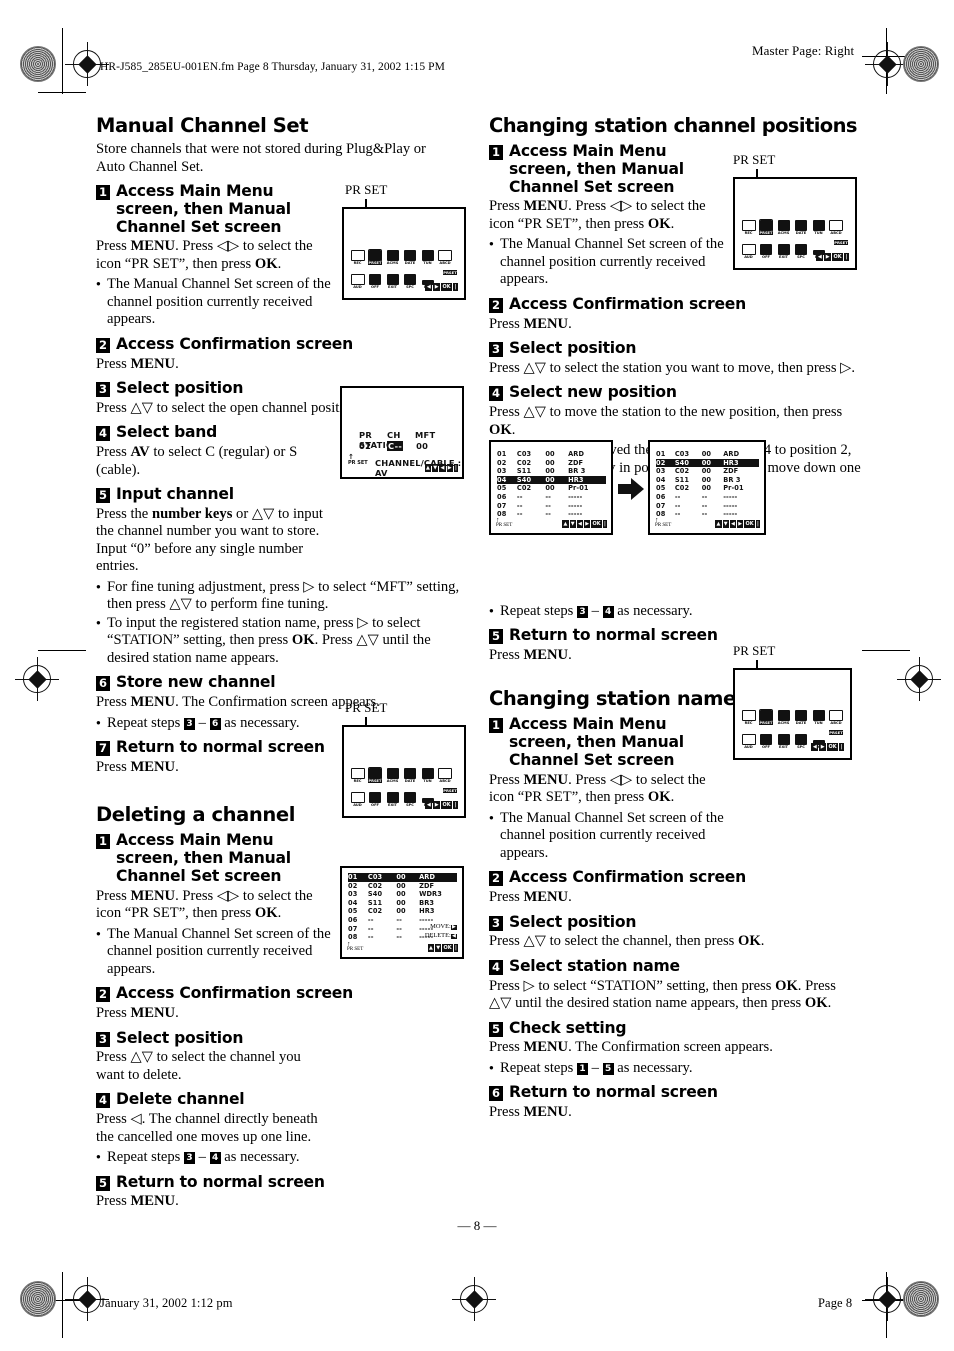 Image resolution: width=954 pixels, height=1351 pixels. Describe the element at coordinates (887, 64) in the screenshot. I see `registration-mark-top-right` at that location.